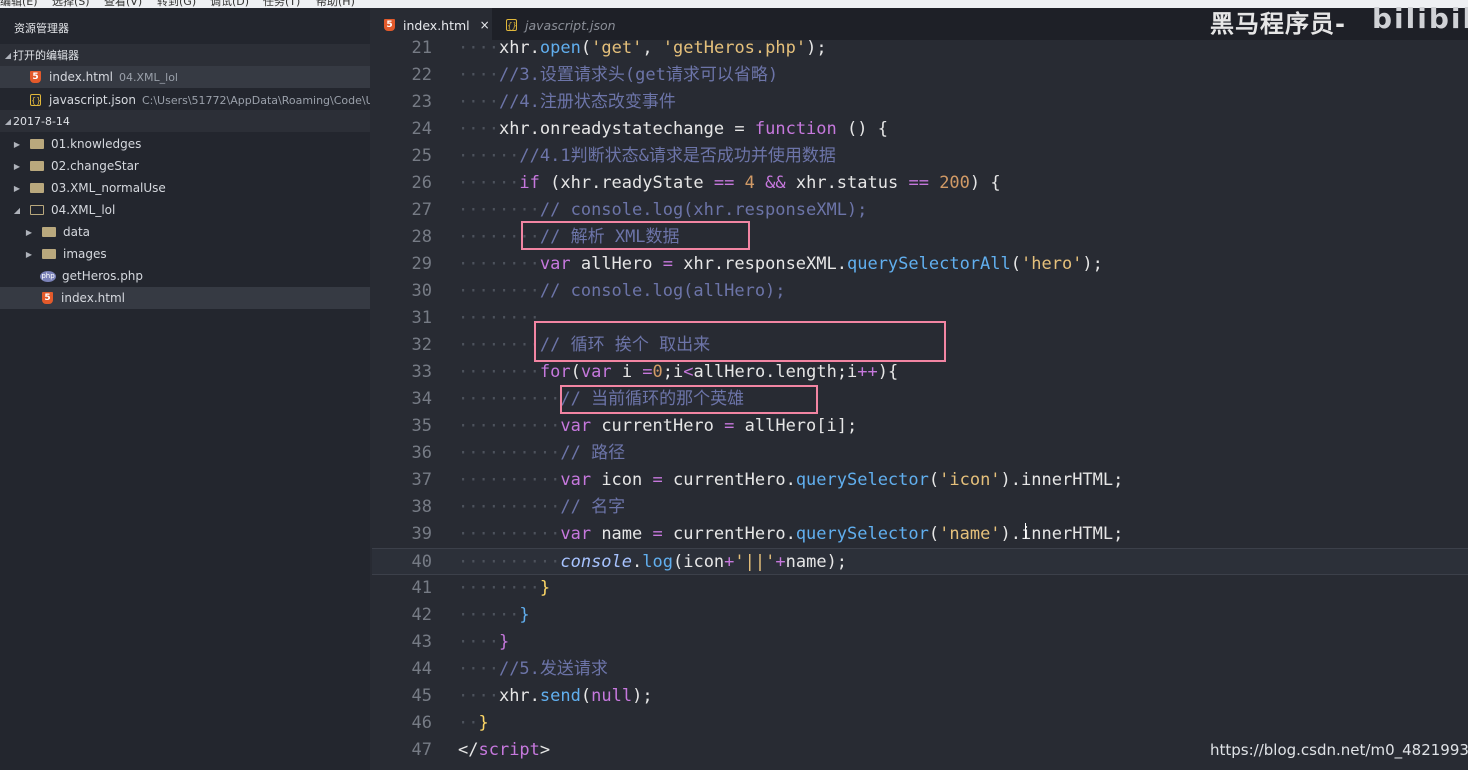 This screenshot has width=1468, height=770. Describe the element at coordinates (920, 723) in the screenshot. I see `code-line: 46 ··}` at that location.